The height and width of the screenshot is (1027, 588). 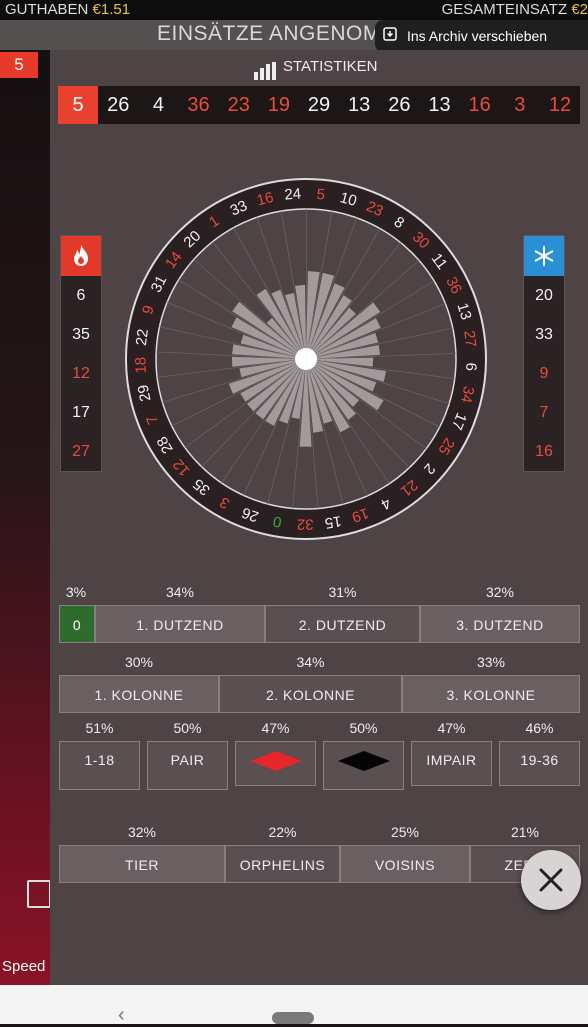 I want to click on fire-icon, so click(x=81, y=256).